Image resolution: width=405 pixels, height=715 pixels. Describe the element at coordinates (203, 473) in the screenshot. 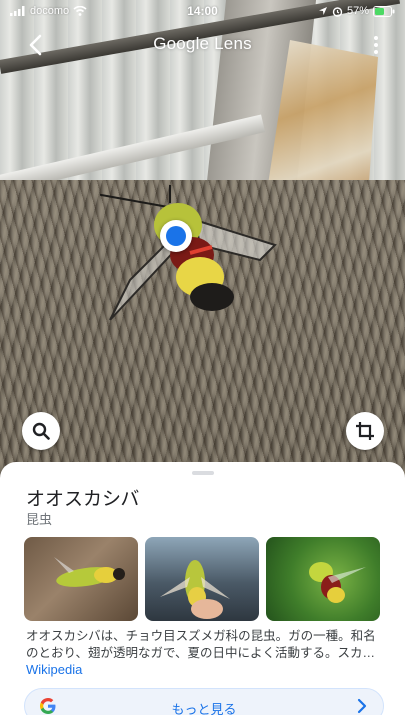

I see `sheet-handle` at that location.